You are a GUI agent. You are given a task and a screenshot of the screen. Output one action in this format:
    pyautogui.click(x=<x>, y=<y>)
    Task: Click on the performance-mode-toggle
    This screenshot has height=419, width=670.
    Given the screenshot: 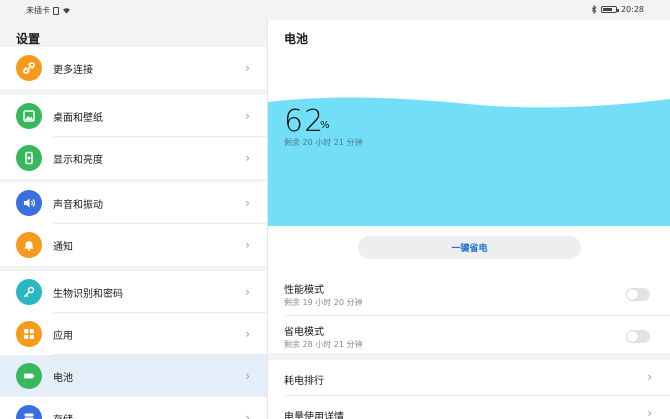 What is the action you would take?
    pyautogui.click(x=638, y=294)
    